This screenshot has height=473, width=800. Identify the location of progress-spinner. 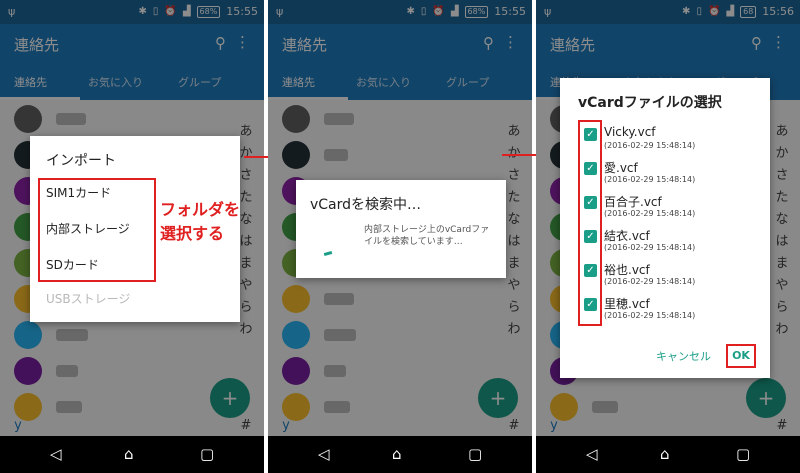
(328, 253).